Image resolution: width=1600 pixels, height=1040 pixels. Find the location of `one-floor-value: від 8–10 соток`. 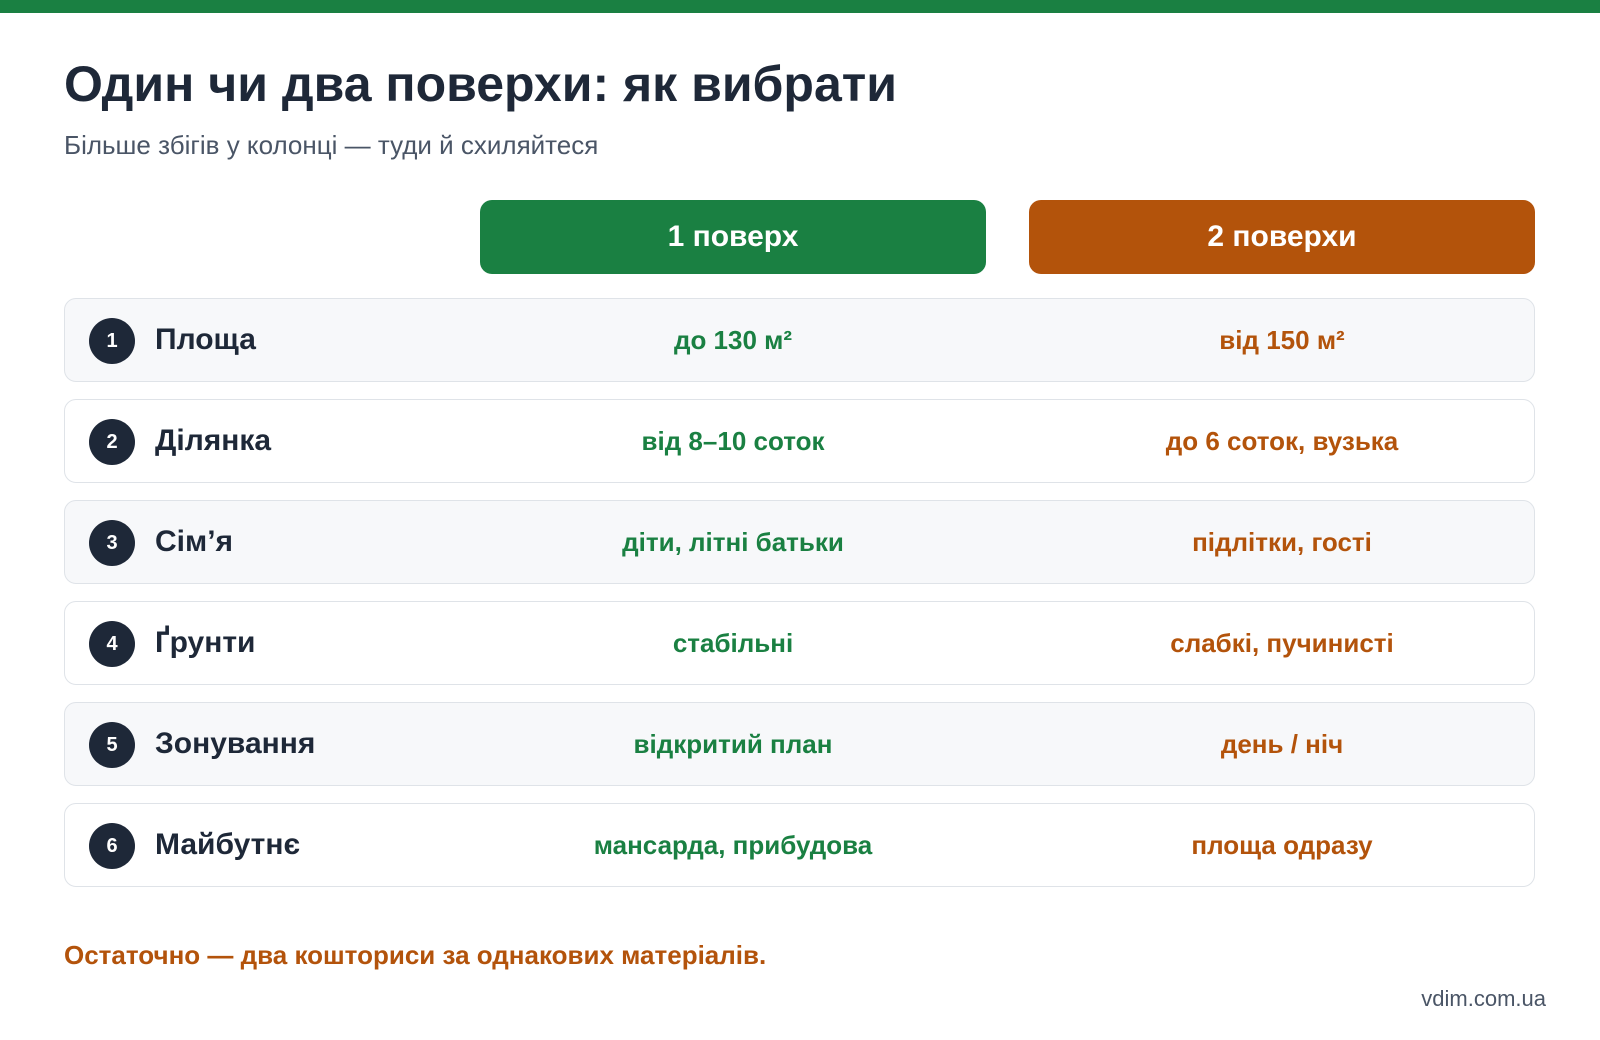

one-floor-value: від 8–10 соток is located at coordinates (733, 440).